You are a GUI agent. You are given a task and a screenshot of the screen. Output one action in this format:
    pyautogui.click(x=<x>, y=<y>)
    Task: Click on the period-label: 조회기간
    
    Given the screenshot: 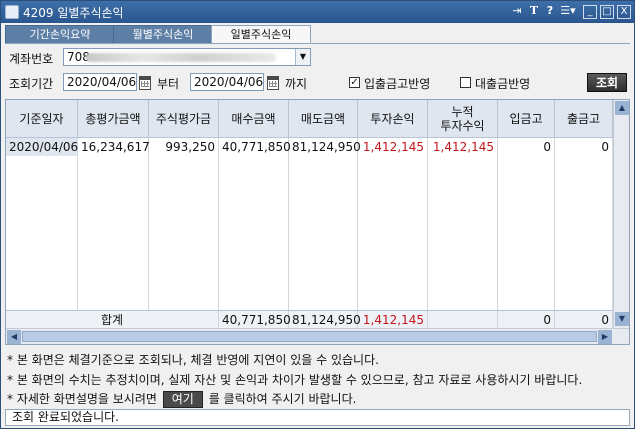 What is the action you would take?
    pyautogui.click(x=31, y=84)
    